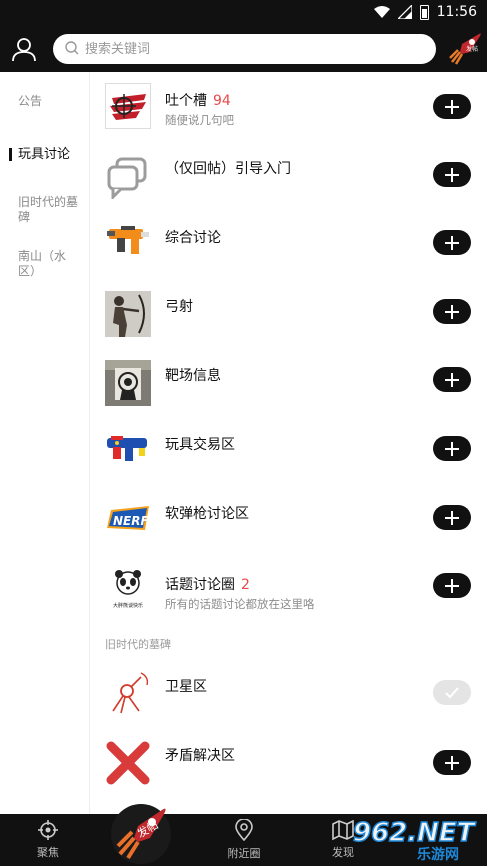  Describe the element at coordinates (48, 852) in the screenshot. I see `tab-label: 聚焦` at that location.